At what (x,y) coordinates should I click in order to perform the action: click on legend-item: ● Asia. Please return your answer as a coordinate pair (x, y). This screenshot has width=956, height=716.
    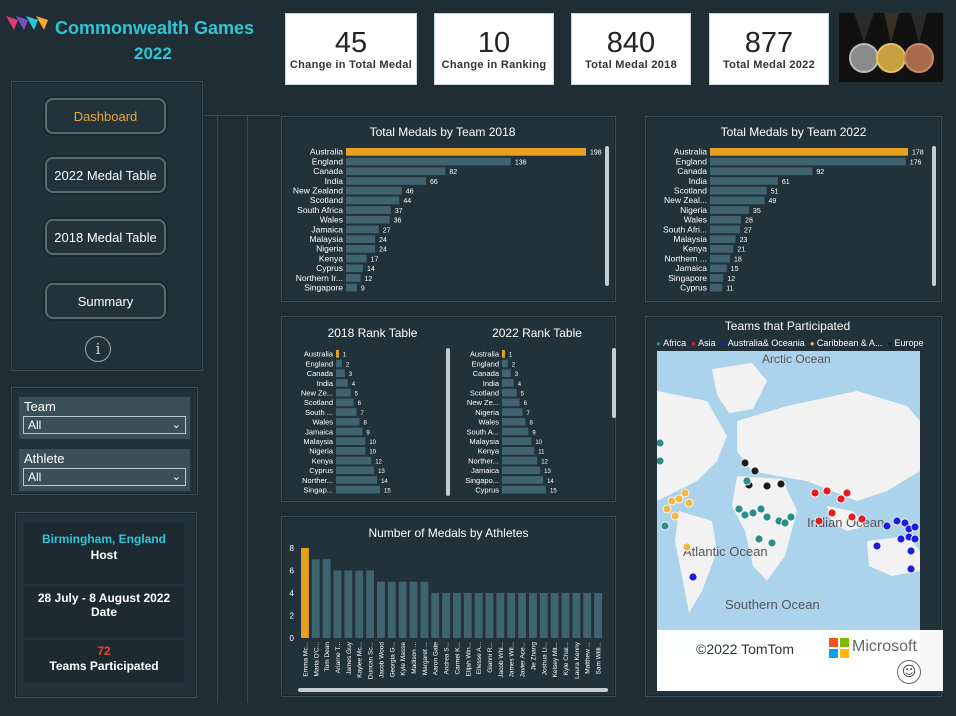
    Looking at the image, I should click on (703, 343).